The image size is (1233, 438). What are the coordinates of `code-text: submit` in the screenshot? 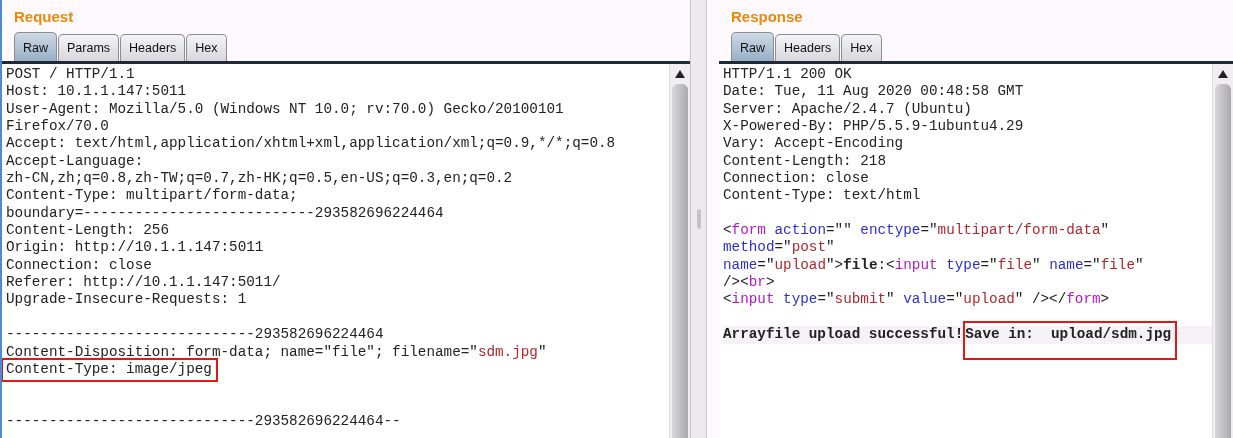 It's located at (860, 299).